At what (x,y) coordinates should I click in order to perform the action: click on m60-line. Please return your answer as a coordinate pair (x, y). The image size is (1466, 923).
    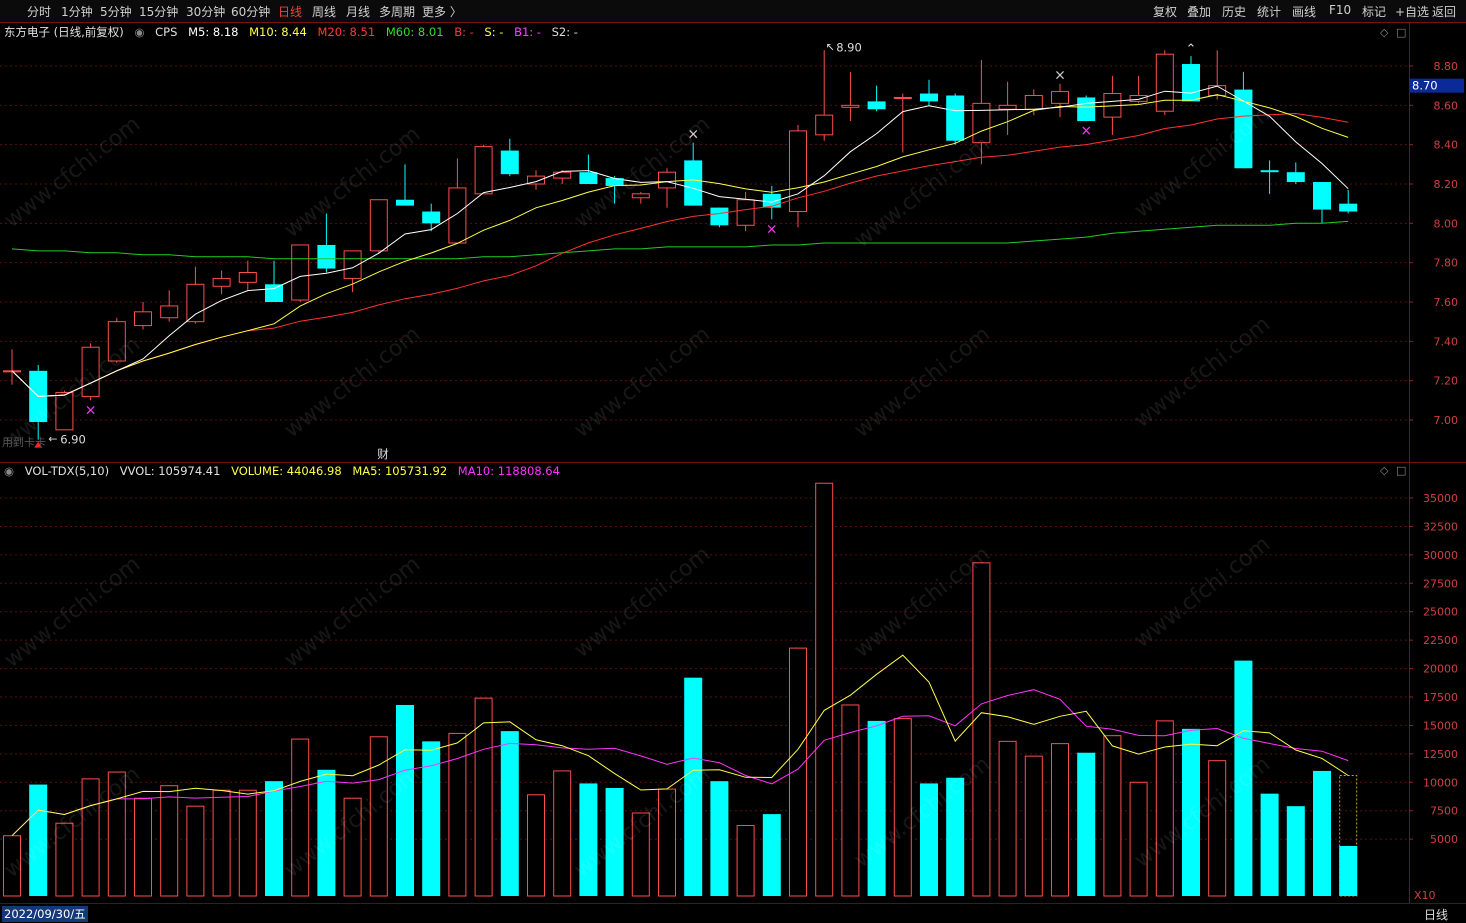
    Looking at the image, I should click on (680, 240).